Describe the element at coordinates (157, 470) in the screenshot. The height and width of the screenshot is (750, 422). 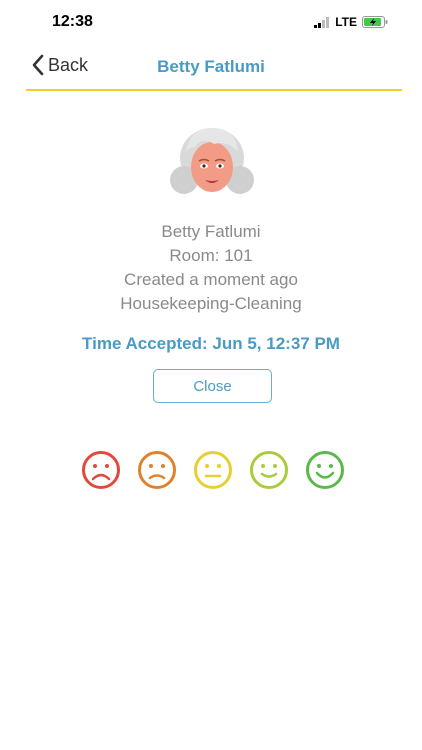
I see `sad-face-icon` at that location.